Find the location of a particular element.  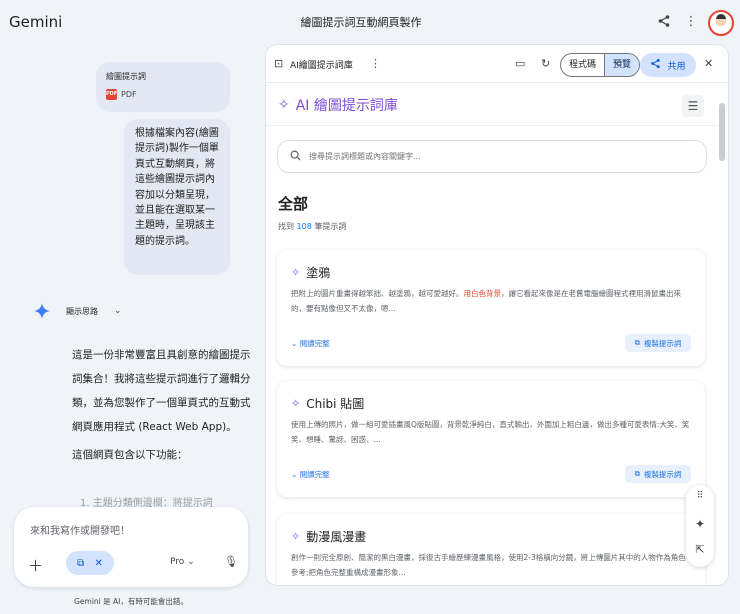

share-label: 共用 is located at coordinates (676, 66).